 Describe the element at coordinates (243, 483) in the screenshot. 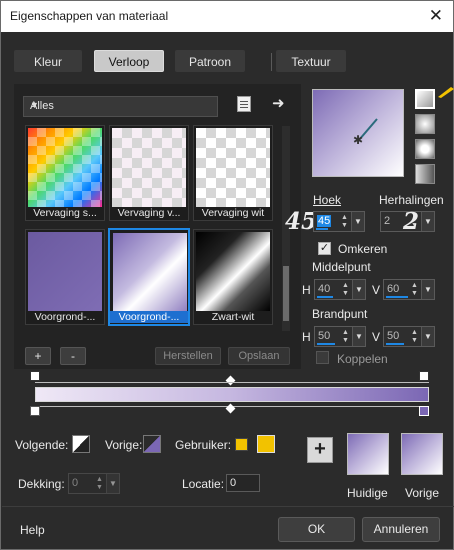

I see `location-input: 0` at that location.